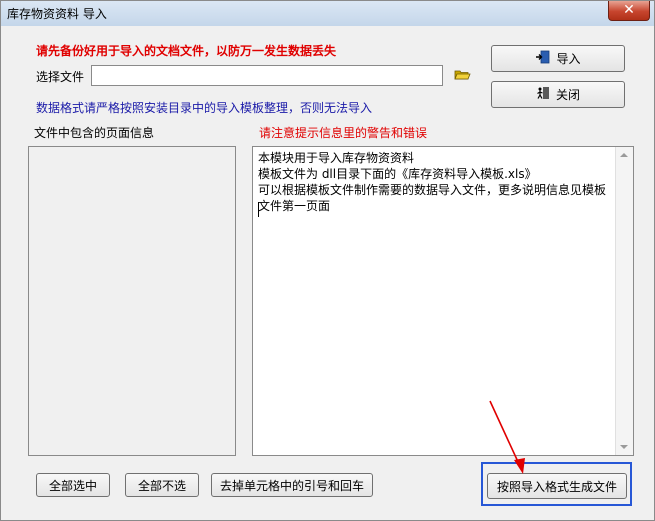 This screenshot has width=655, height=521. Describe the element at coordinates (204, 108) in the screenshot. I see `format-note: 数据格式请严格按照安装目录中的导入模板整理，否则无法导入` at that location.